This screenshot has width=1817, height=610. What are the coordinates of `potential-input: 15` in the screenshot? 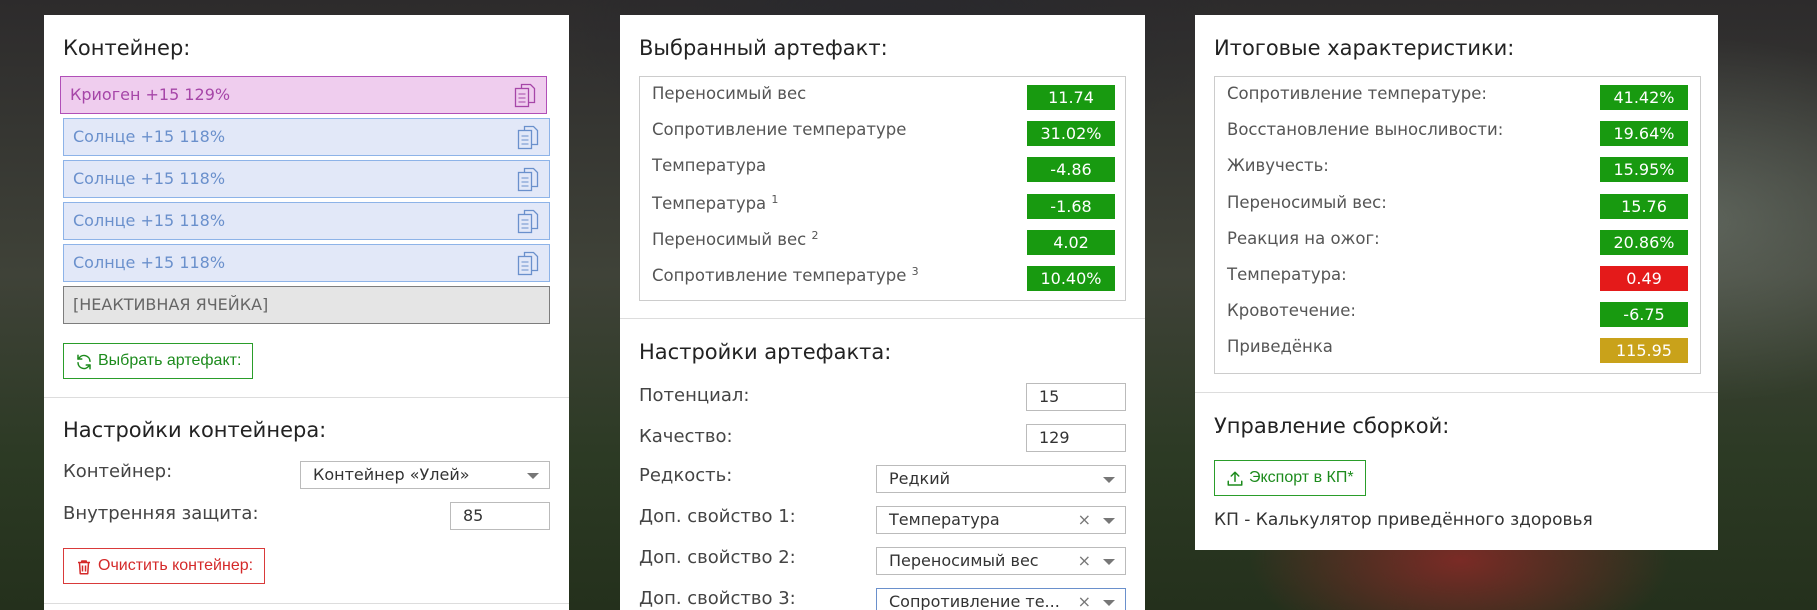 It's located at (1076, 397).